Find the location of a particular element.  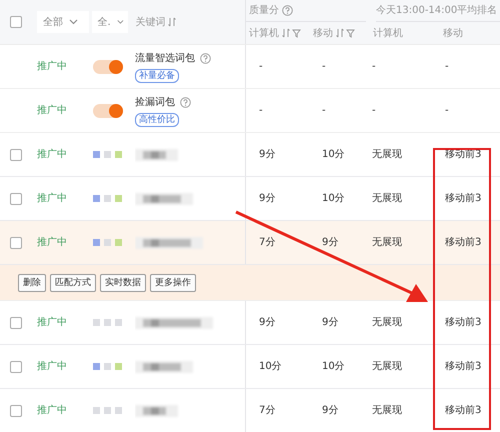

action-button: 实时数据 is located at coordinates (123, 283).